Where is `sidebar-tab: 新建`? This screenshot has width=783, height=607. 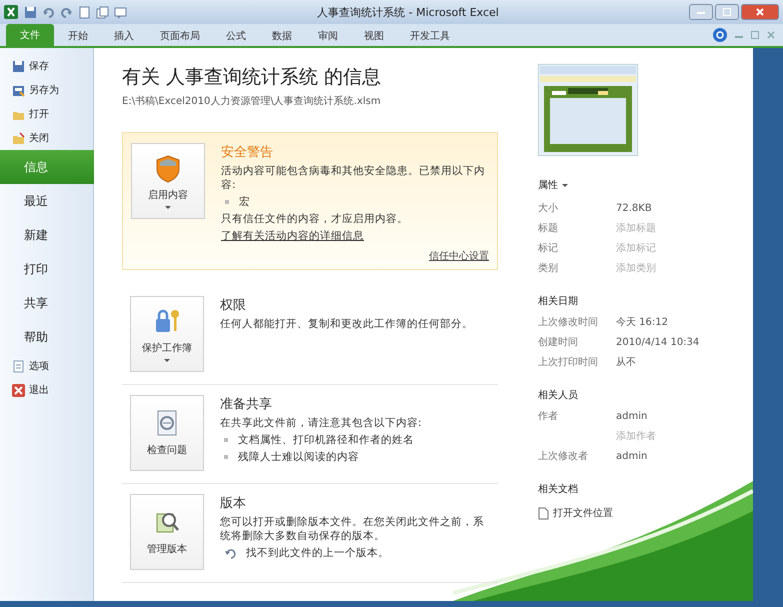
sidebar-tab: 新建 is located at coordinates (46, 235).